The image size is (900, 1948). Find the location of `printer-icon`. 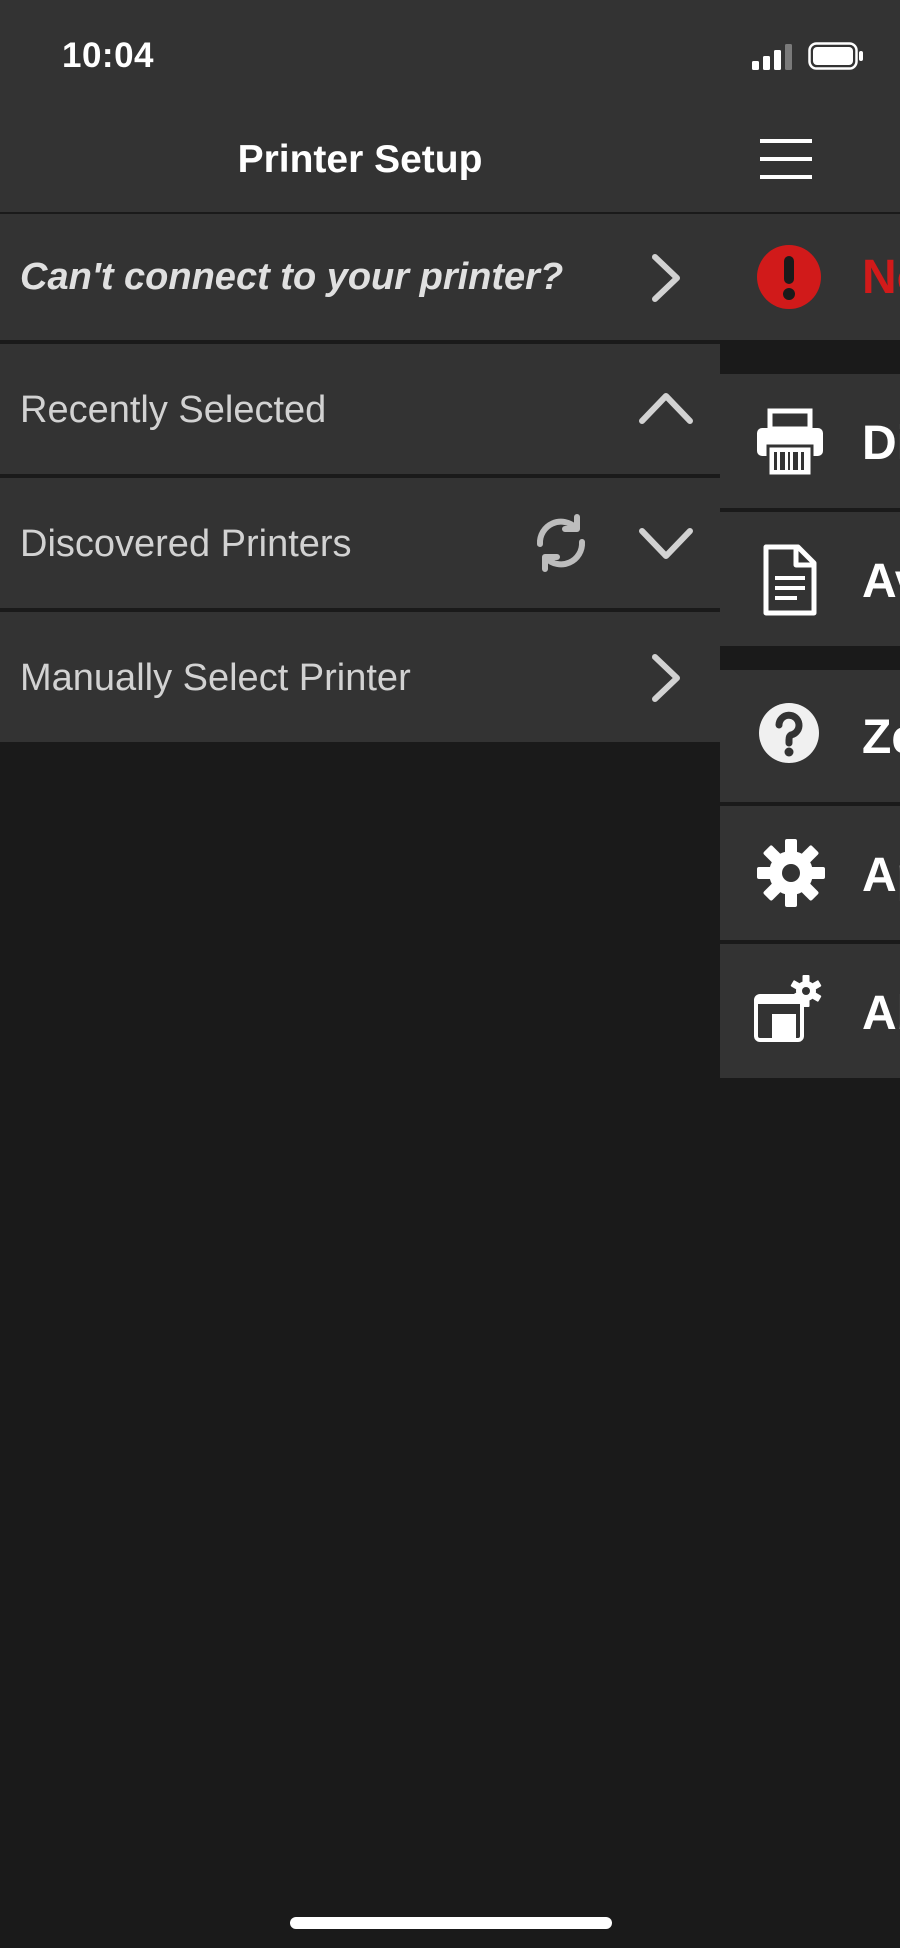

printer-icon is located at coordinates (790, 443).